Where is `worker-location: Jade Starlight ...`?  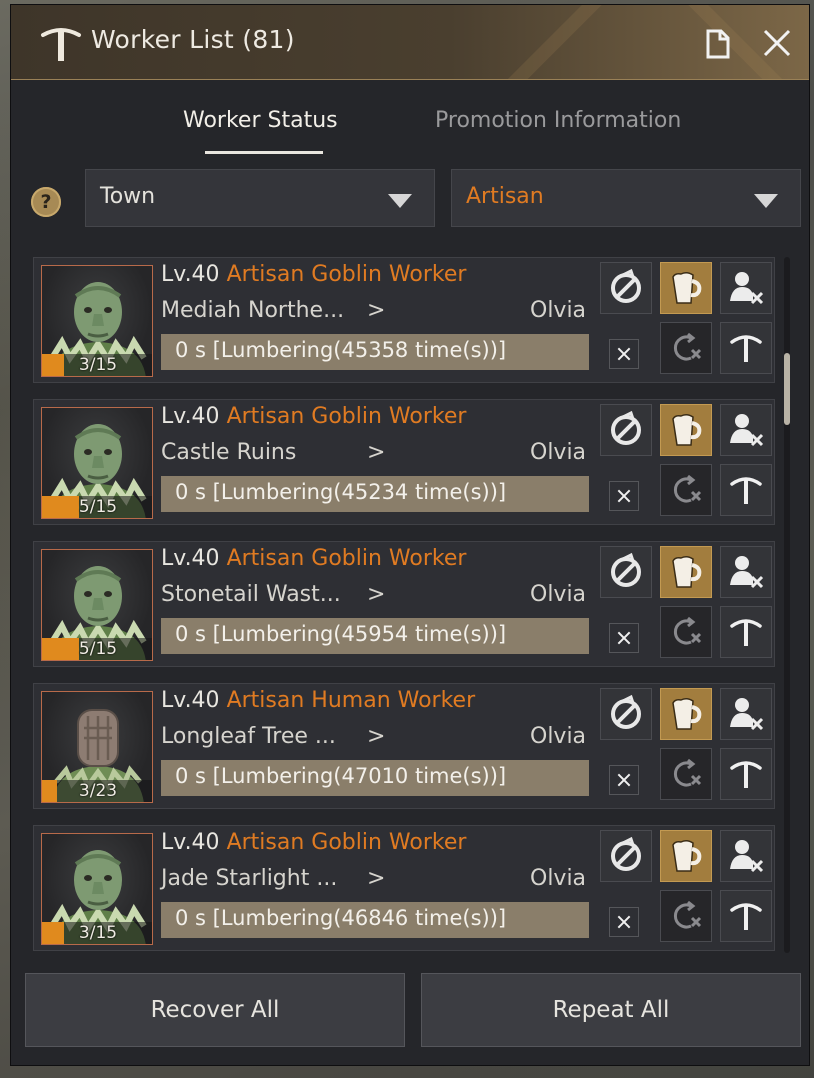
worker-location: Jade Starlight ... is located at coordinates (249, 878).